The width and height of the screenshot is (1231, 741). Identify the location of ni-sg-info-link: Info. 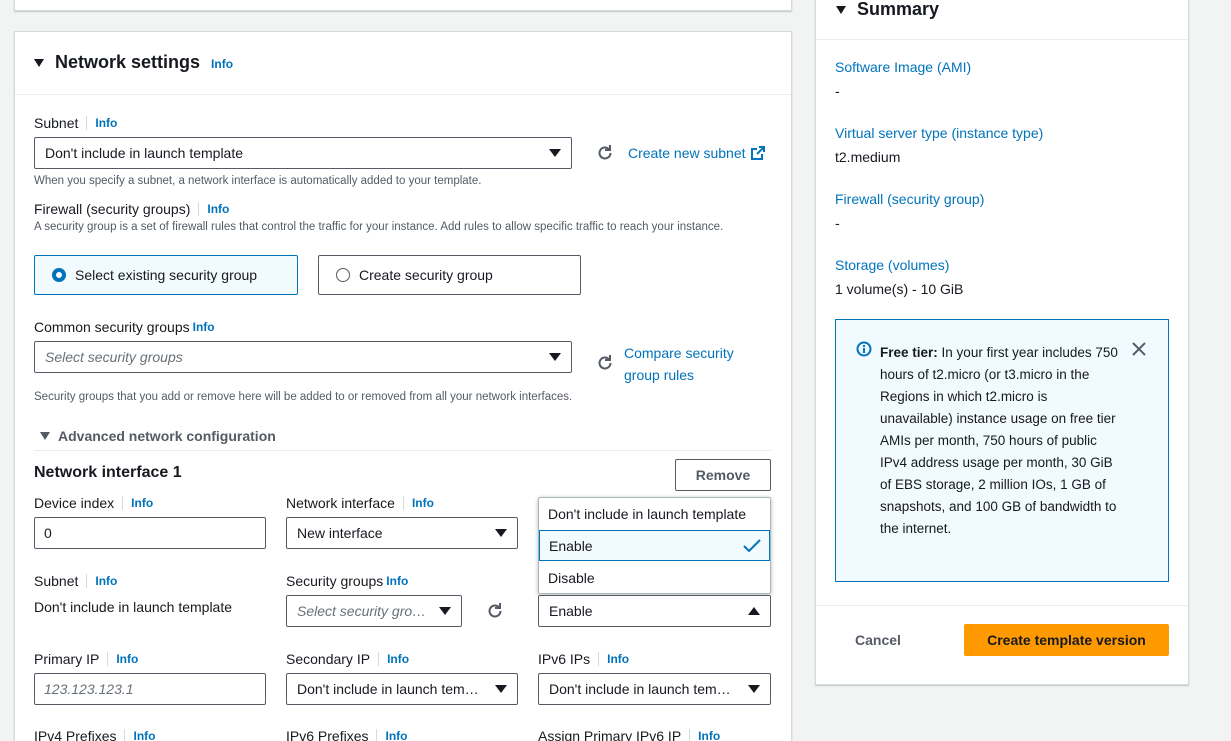
(397, 581).